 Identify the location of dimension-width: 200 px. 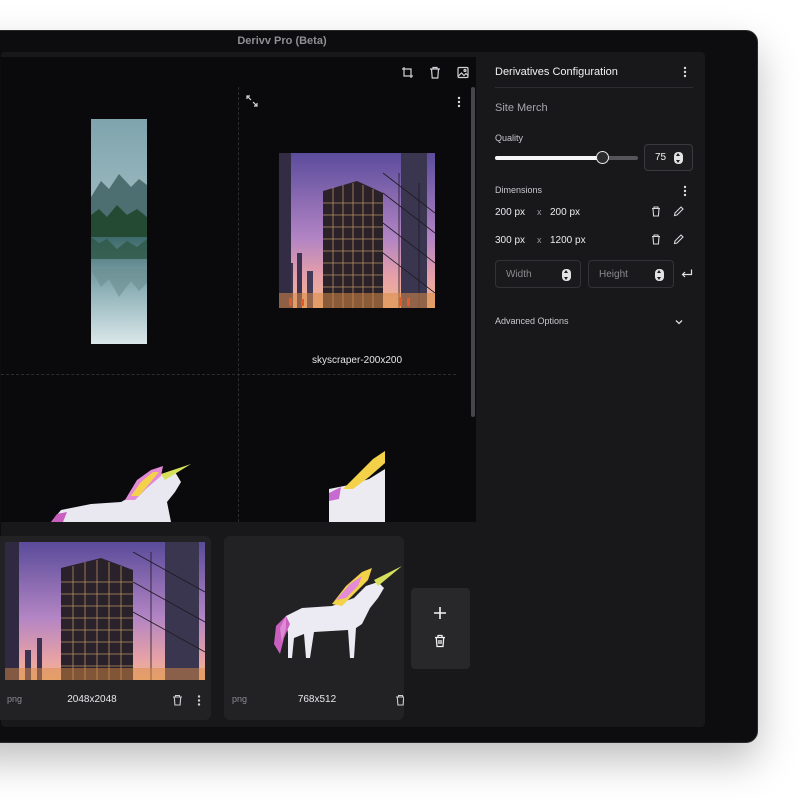
(510, 212).